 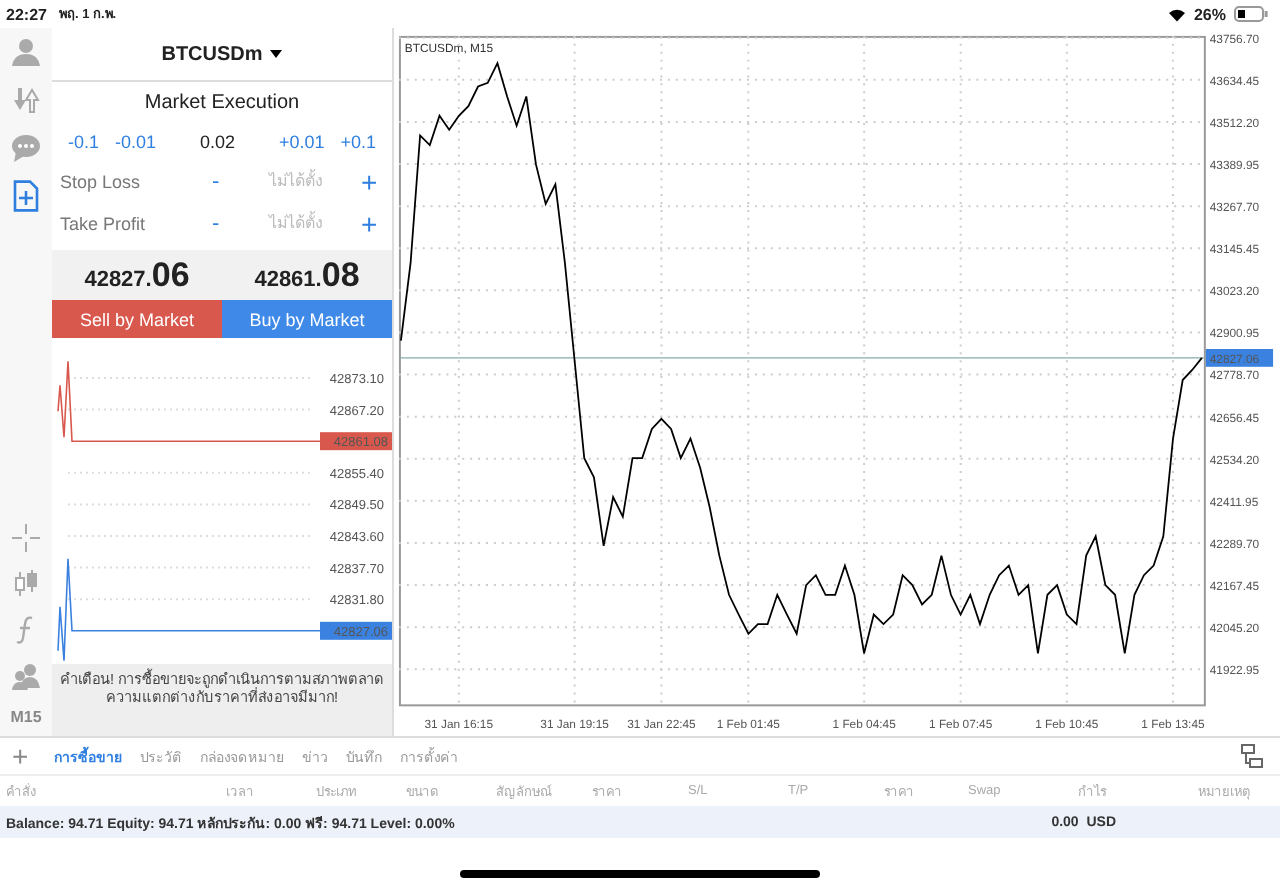 What do you see at coordinates (26, 100) in the screenshot?
I see `arrows-icon` at bounding box center [26, 100].